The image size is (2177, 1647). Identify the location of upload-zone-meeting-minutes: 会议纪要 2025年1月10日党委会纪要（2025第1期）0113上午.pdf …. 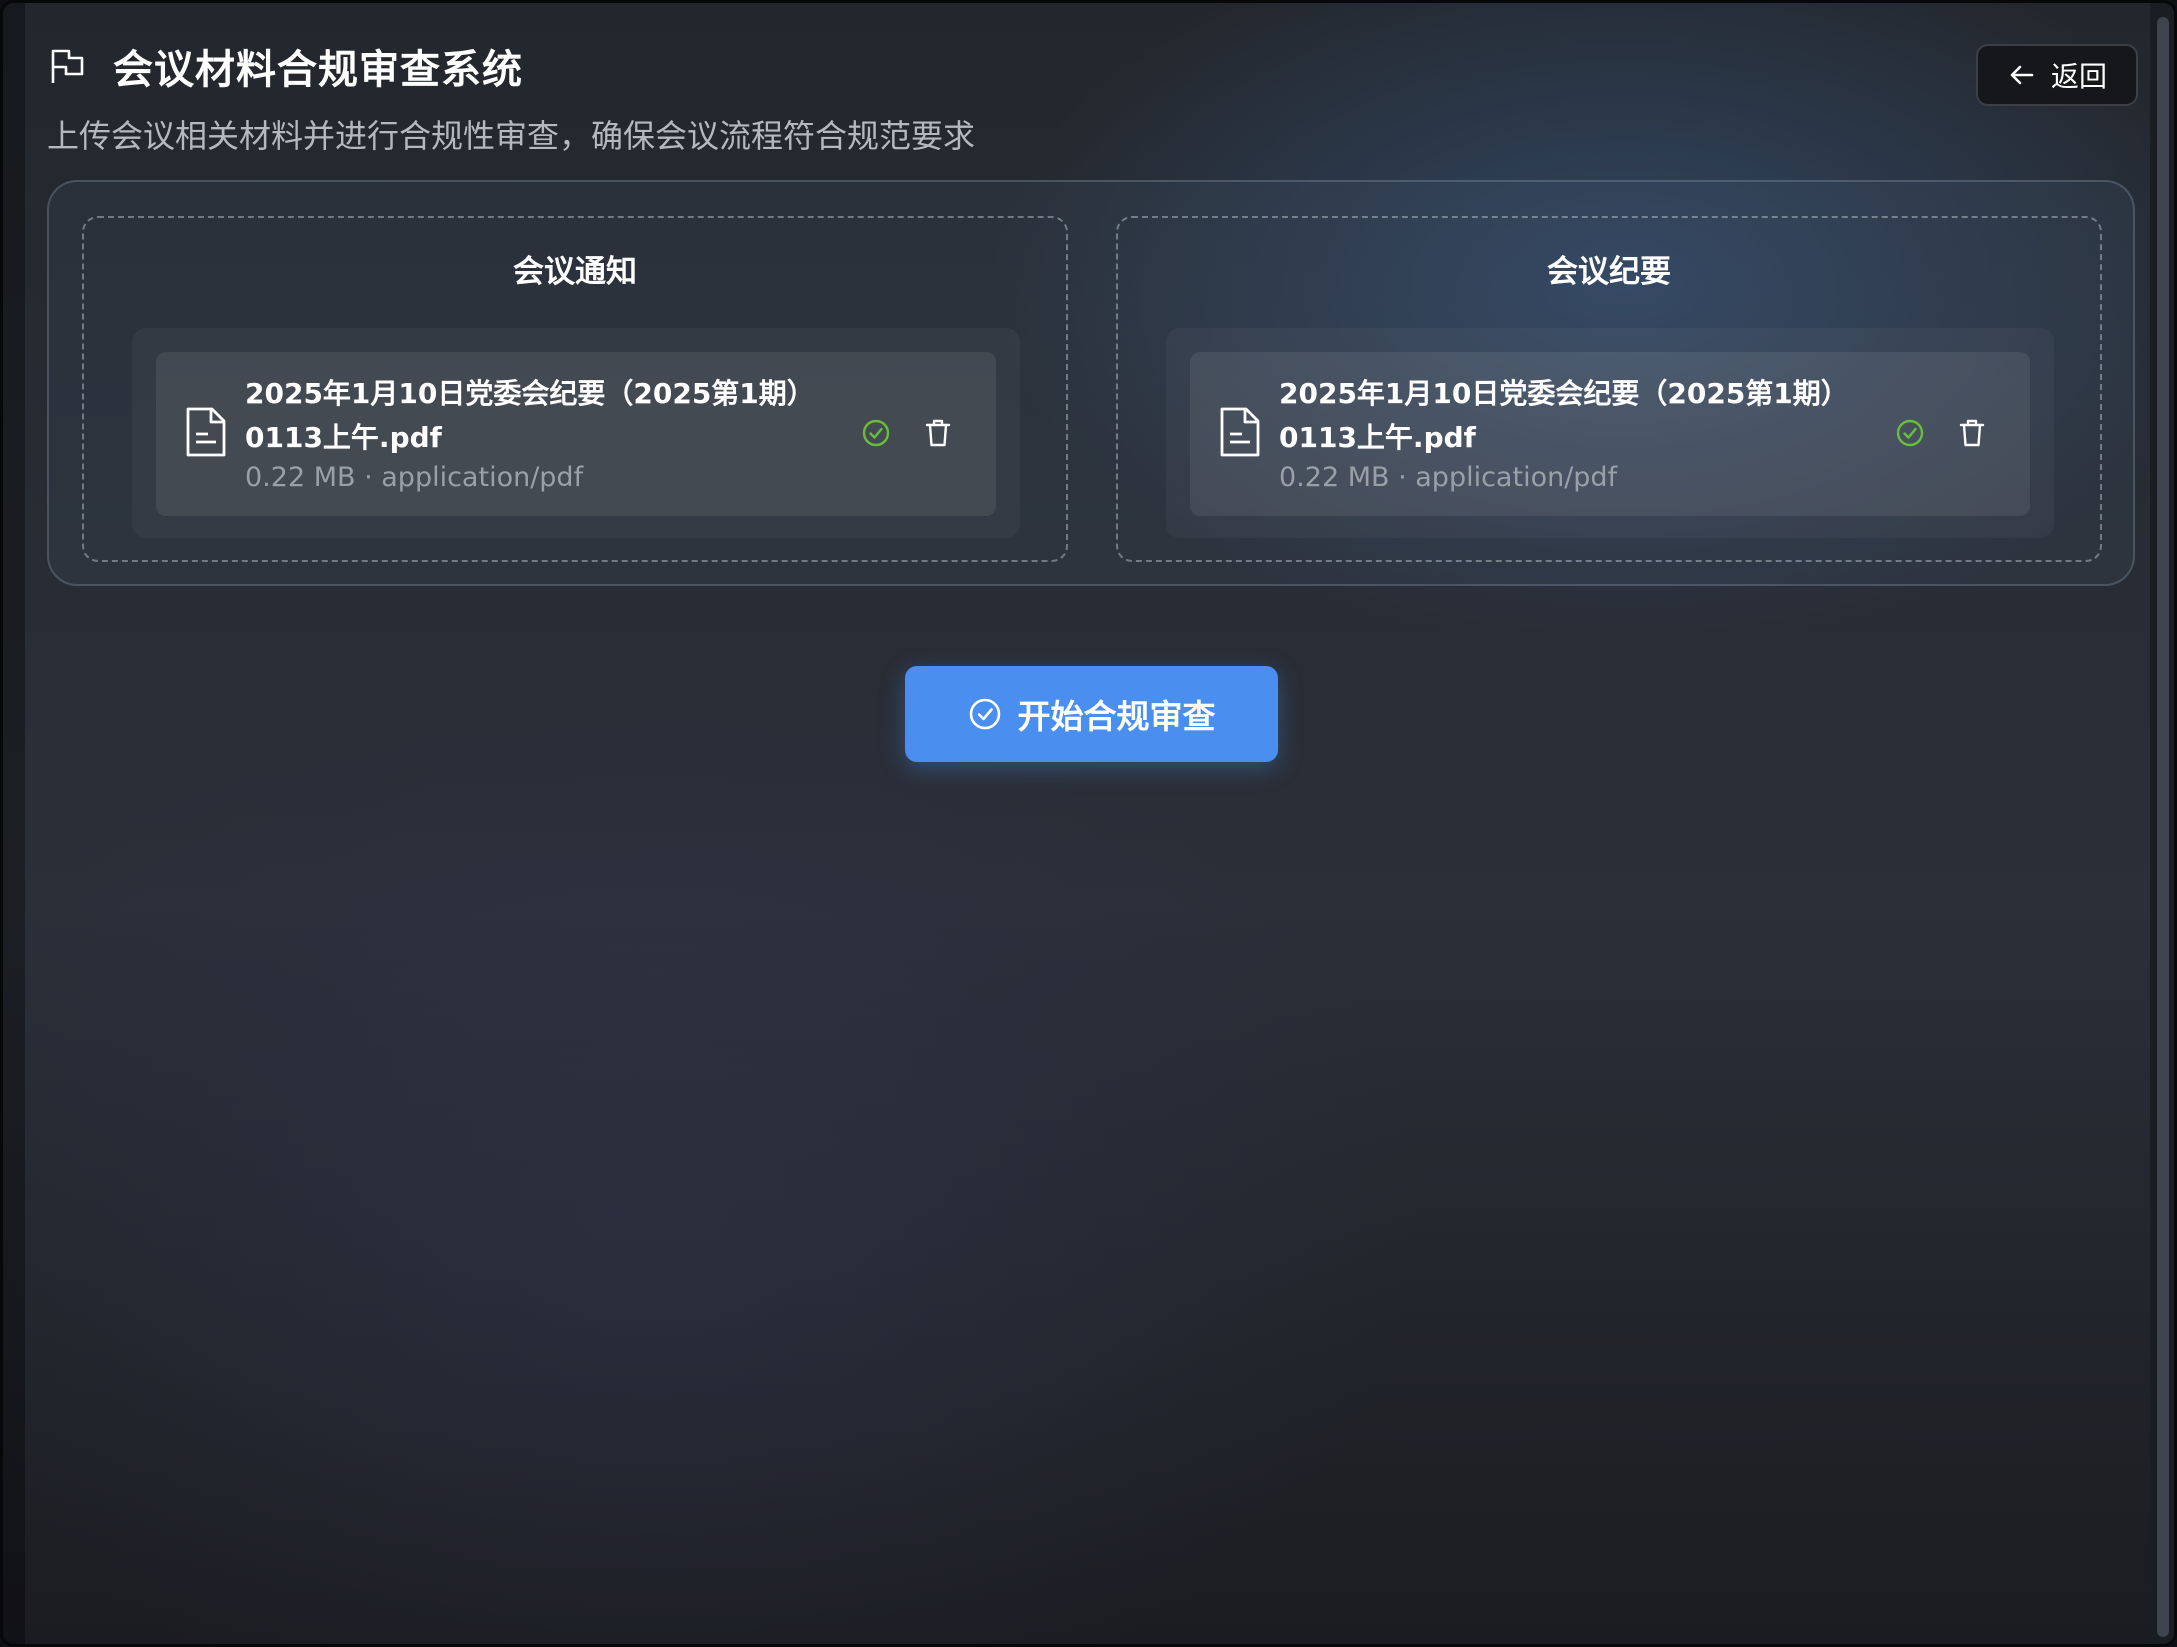
(1609, 389).